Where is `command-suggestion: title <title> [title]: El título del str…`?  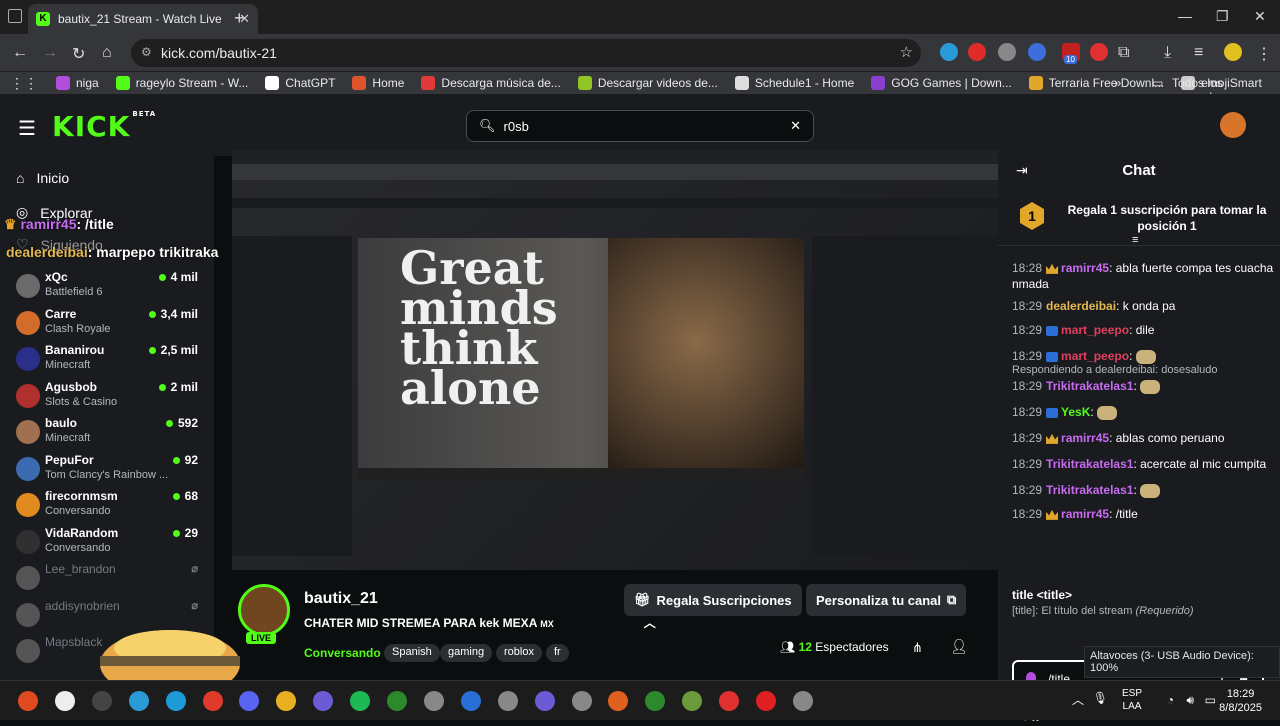
command-suggestion: title <title> [title]: El título del str… is located at coordinates (1103, 602).